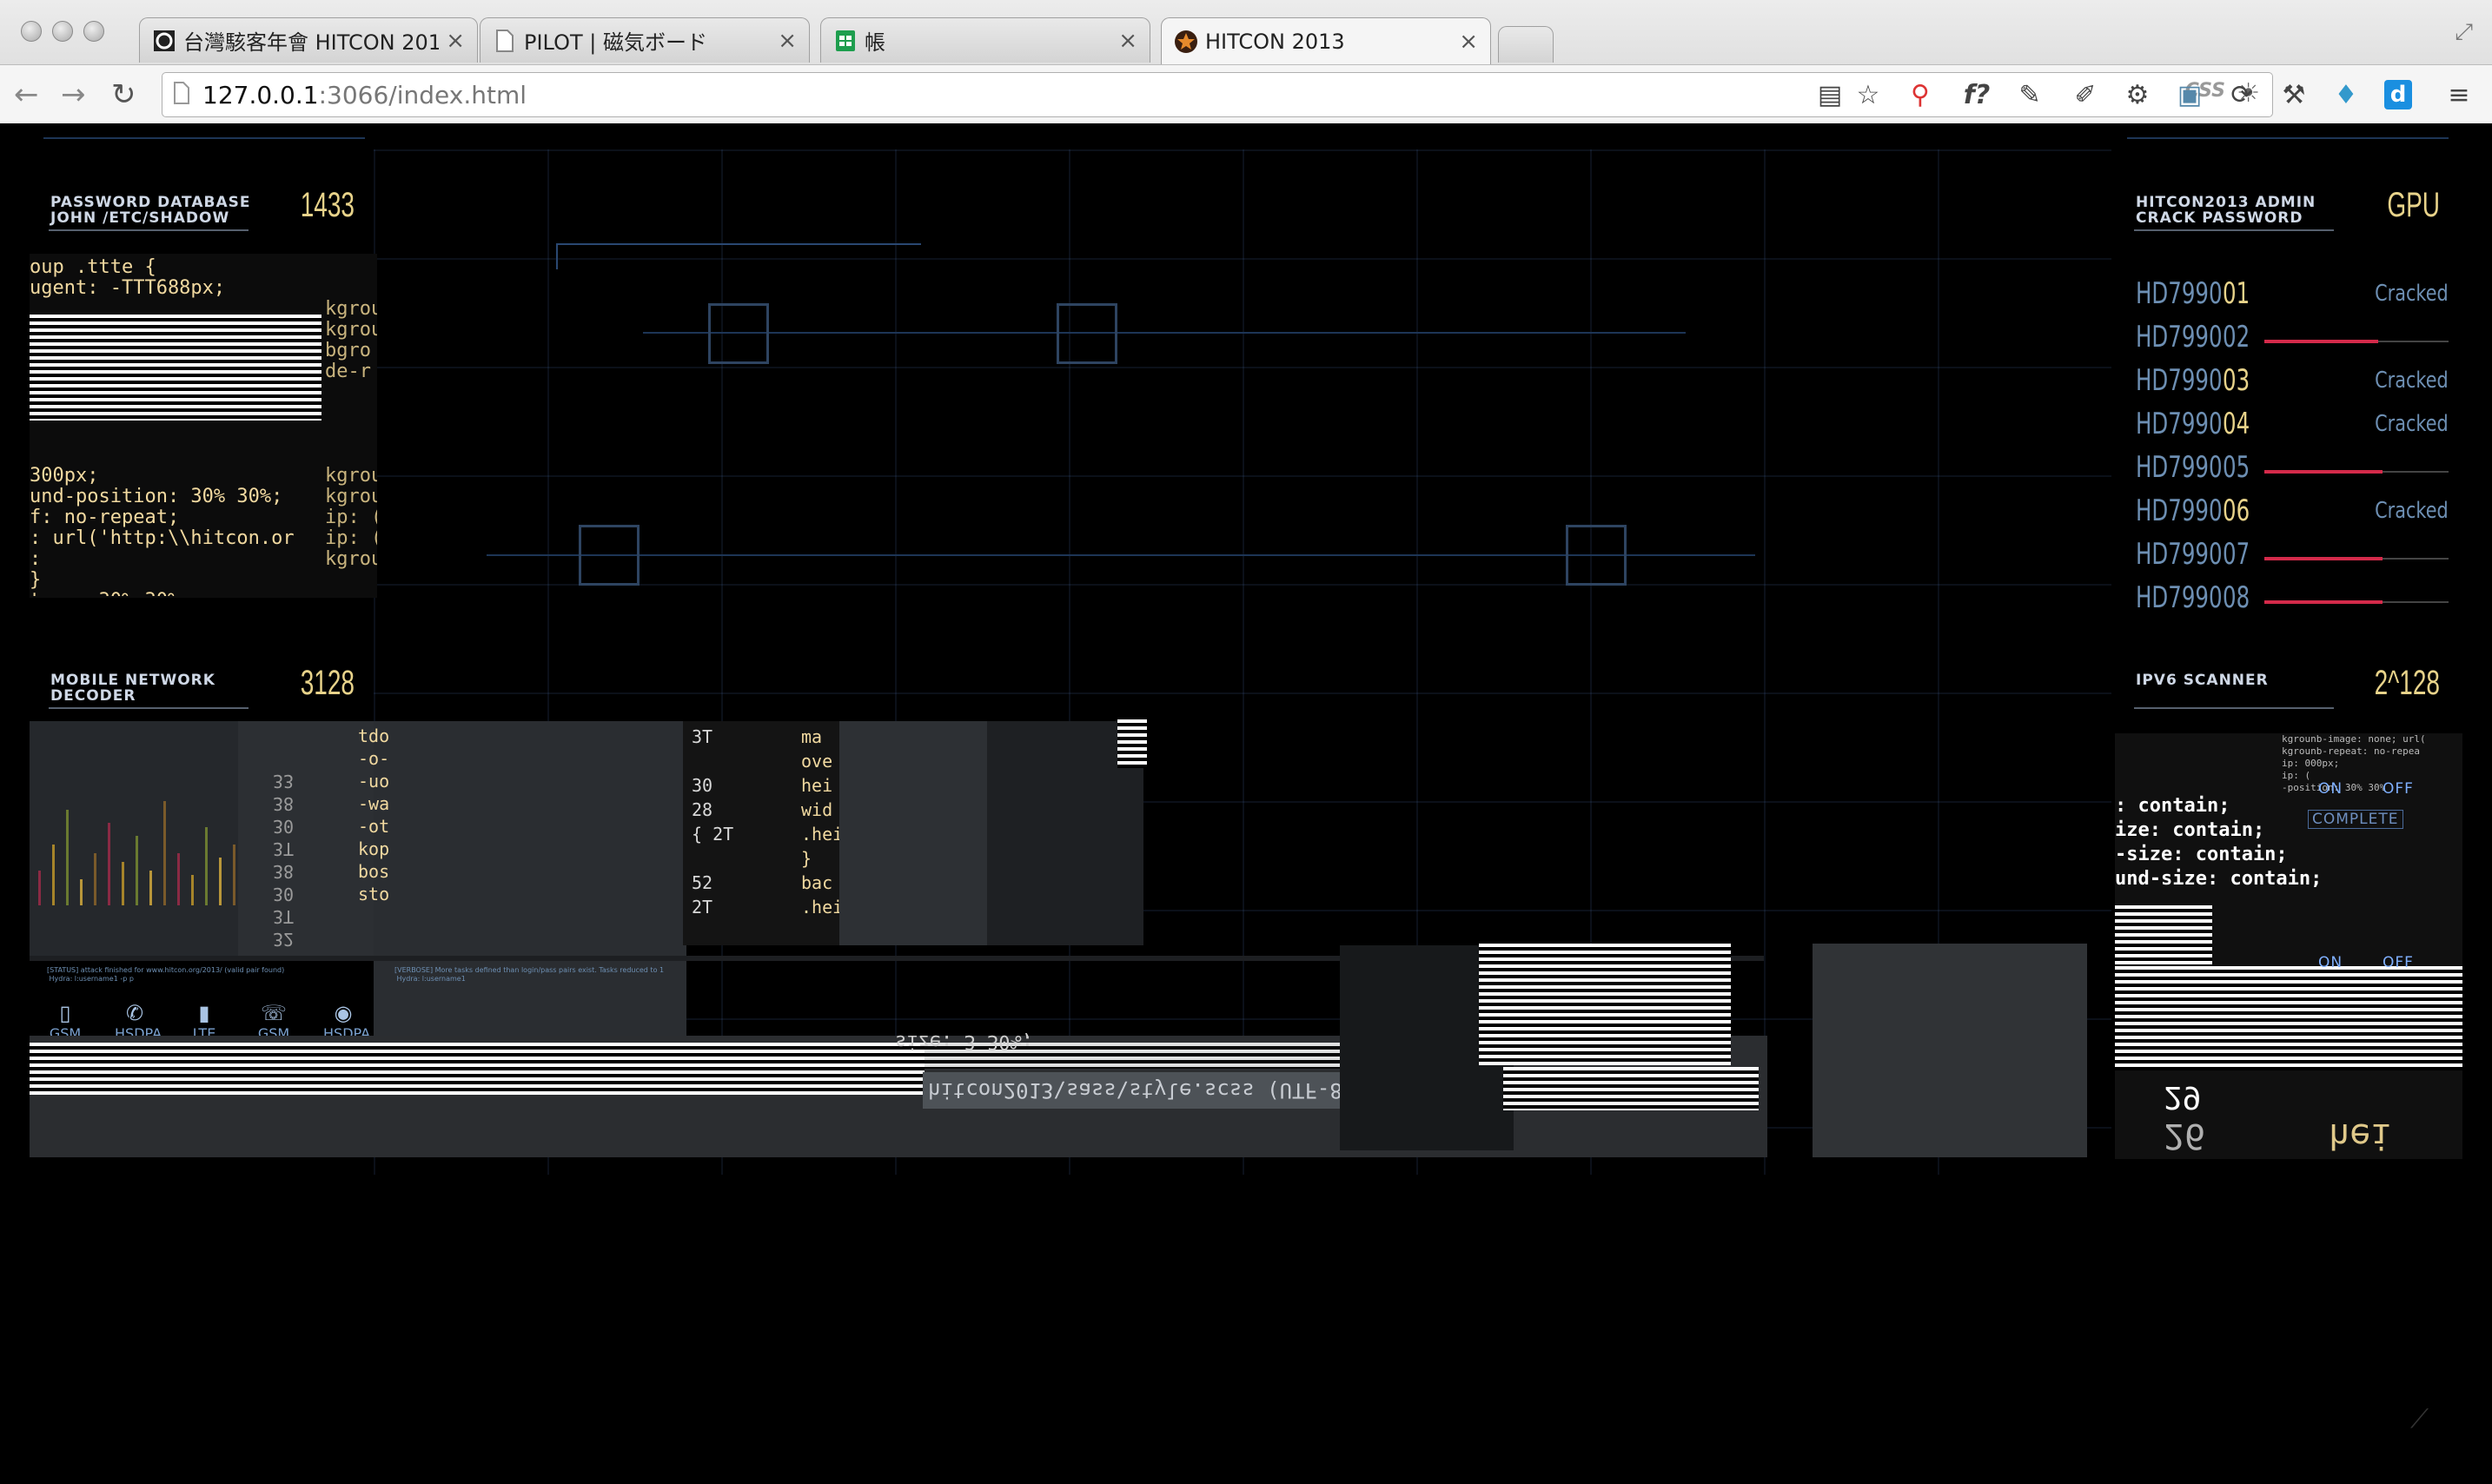  Describe the element at coordinates (2236, 597) in the screenshot. I see `gpu-number: 08` at that location.